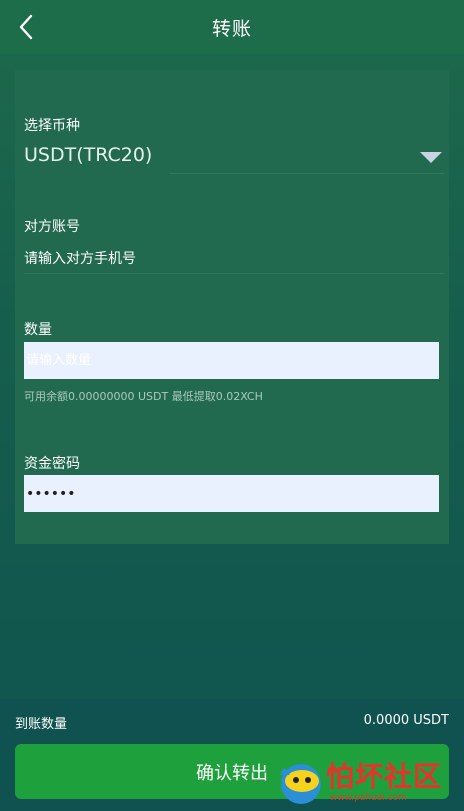 This screenshot has width=464, height=811. What do you see at coordinates (231, 493) in the screenshot?
I see `password-input` at bounding box center [231, 493].